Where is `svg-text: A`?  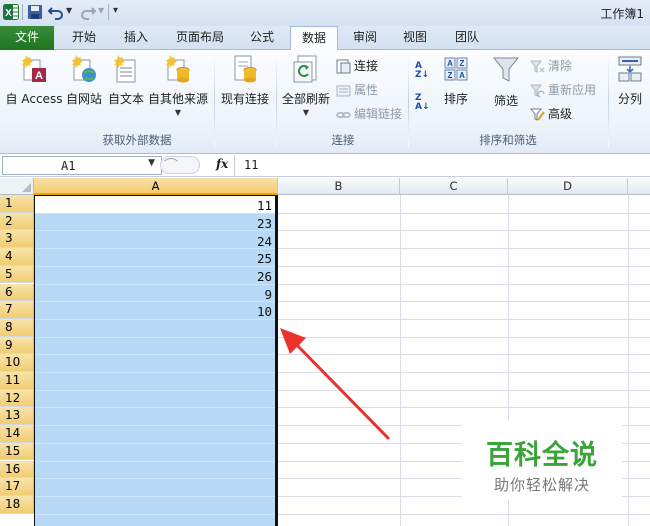 svg-text: A is located at coordinates (450, 63).